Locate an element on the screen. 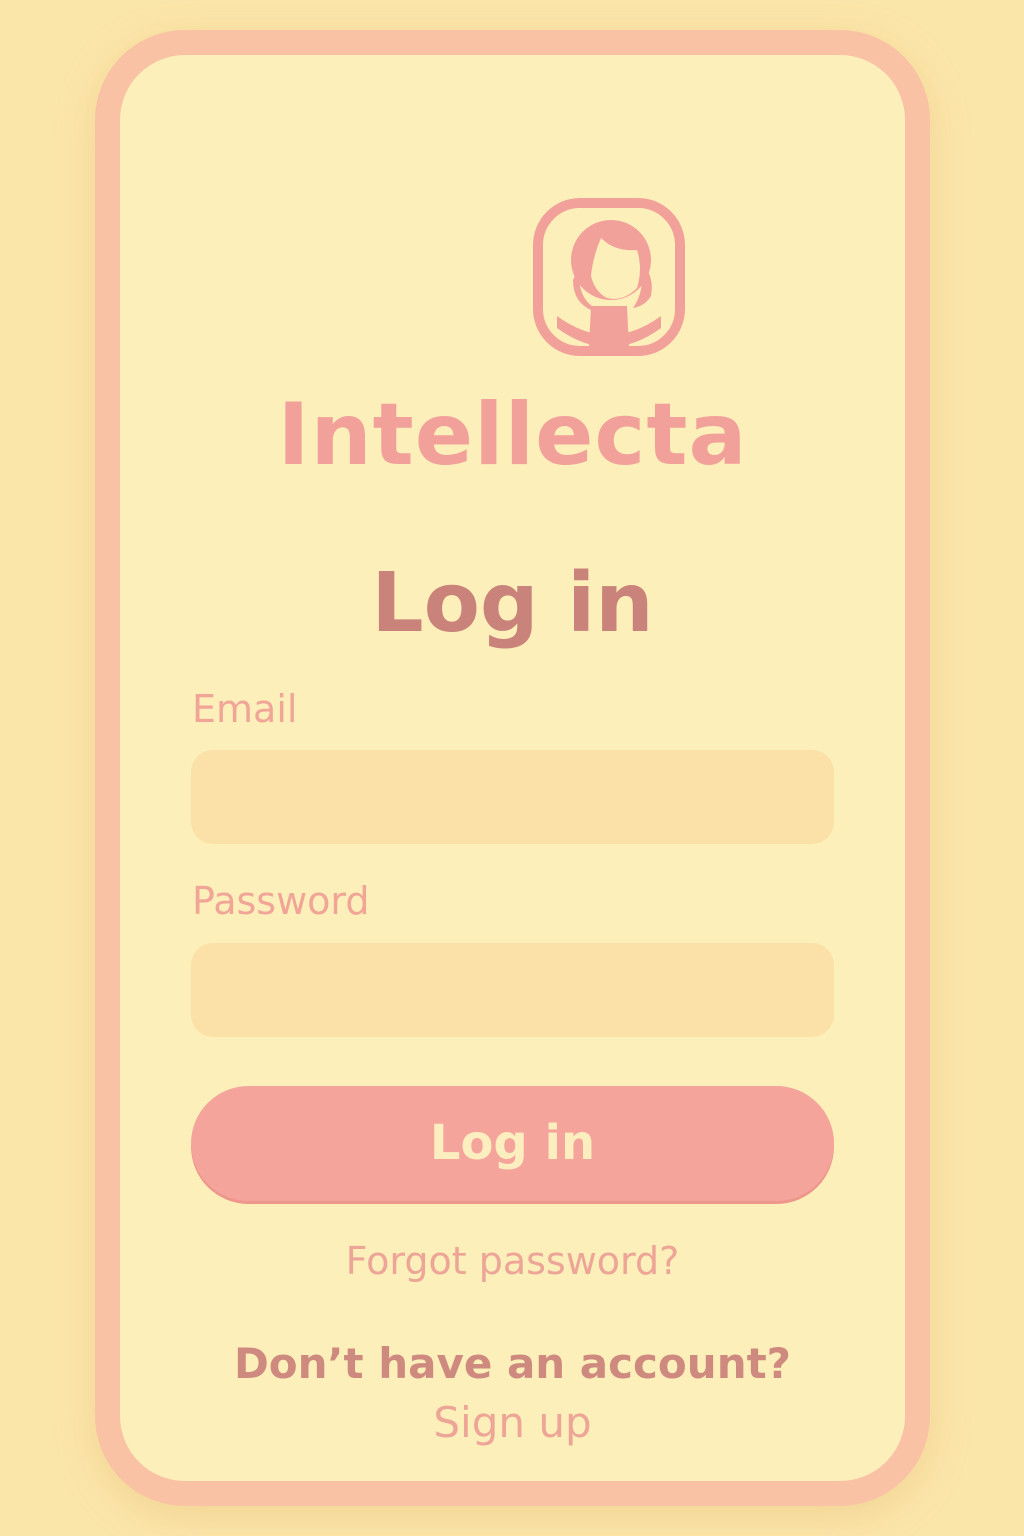  password-field-container is located at coordinates (512, 990).